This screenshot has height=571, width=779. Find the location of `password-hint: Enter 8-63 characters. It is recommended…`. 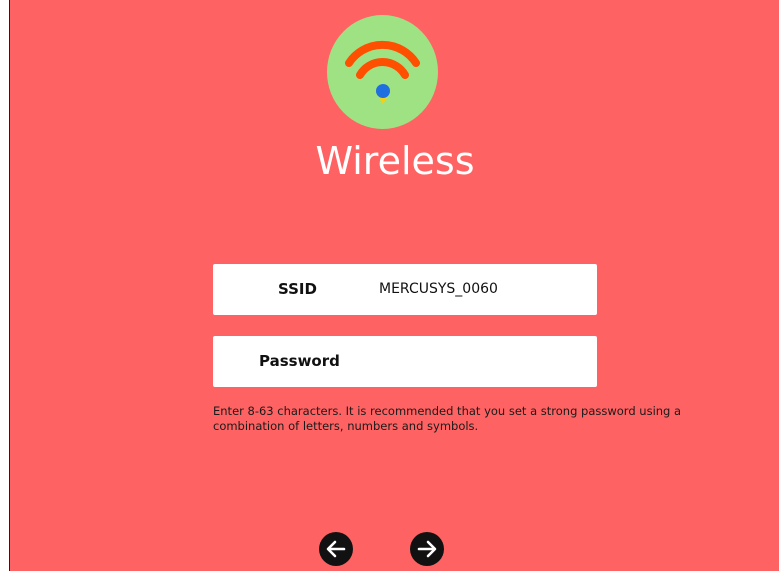

password-hint: Enter 8-63 characters. It is recommended… is located at coordinates (447, 418).